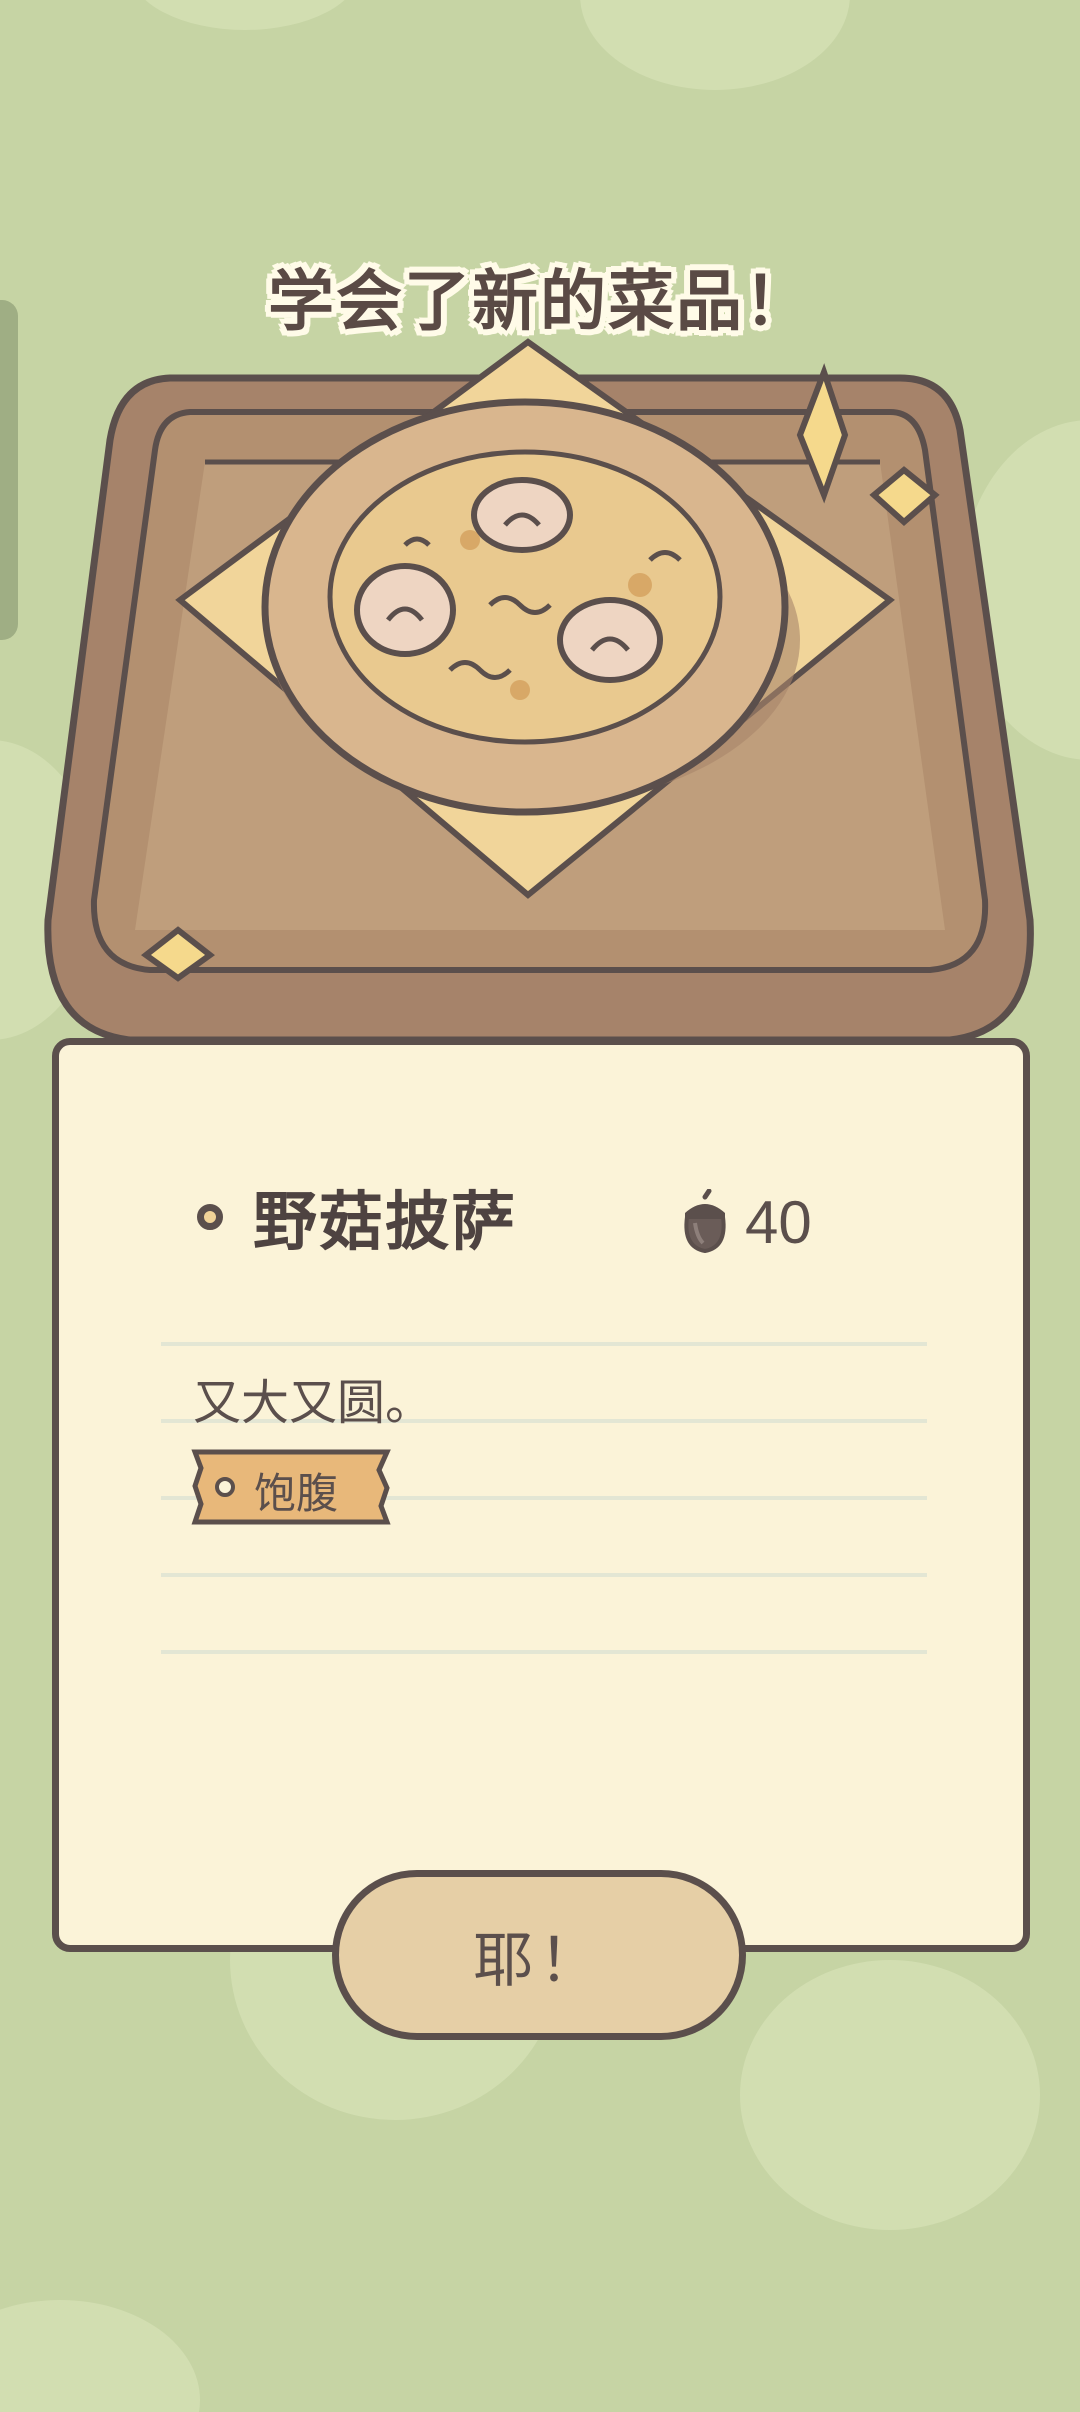 This screenshot has width=1080, height=2412. What do you see at coordinates (210, 1217) in the screenshot?
I see `bullet-icon` at bounding box center [210, 1217].